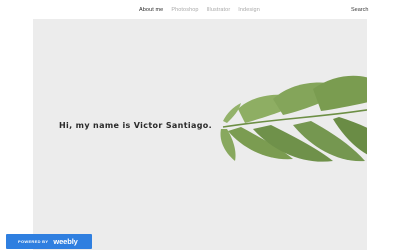 The height and width of the screenshot is (250, 400). I want to click on badge-powered-label: POWERED BY, so click(33, 241).